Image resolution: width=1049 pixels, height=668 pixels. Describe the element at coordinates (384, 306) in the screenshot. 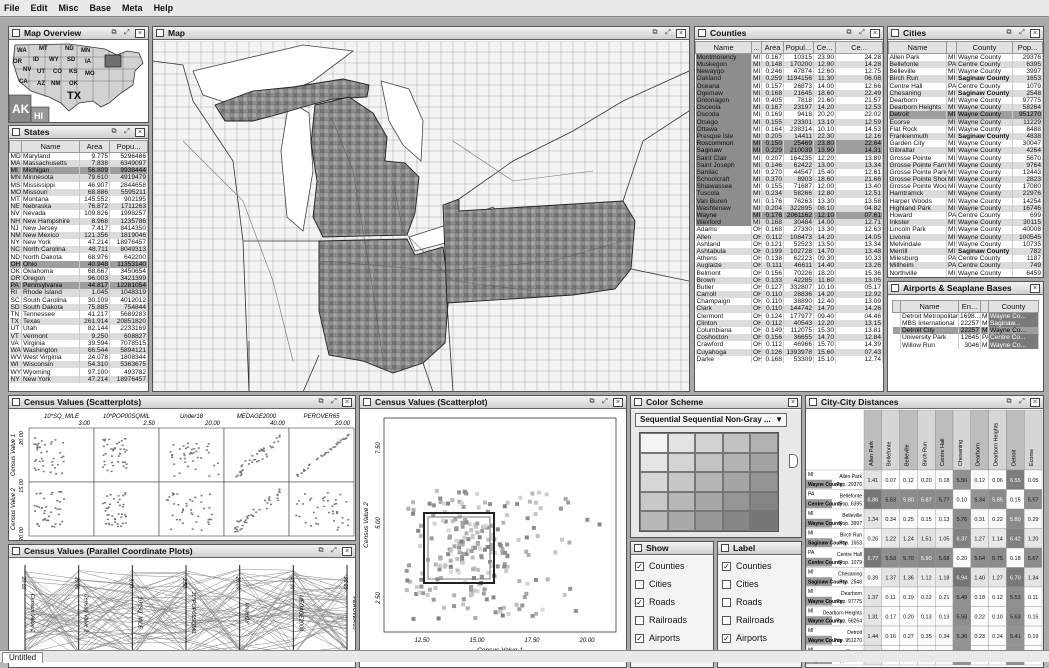

I see `ohio` at that location.